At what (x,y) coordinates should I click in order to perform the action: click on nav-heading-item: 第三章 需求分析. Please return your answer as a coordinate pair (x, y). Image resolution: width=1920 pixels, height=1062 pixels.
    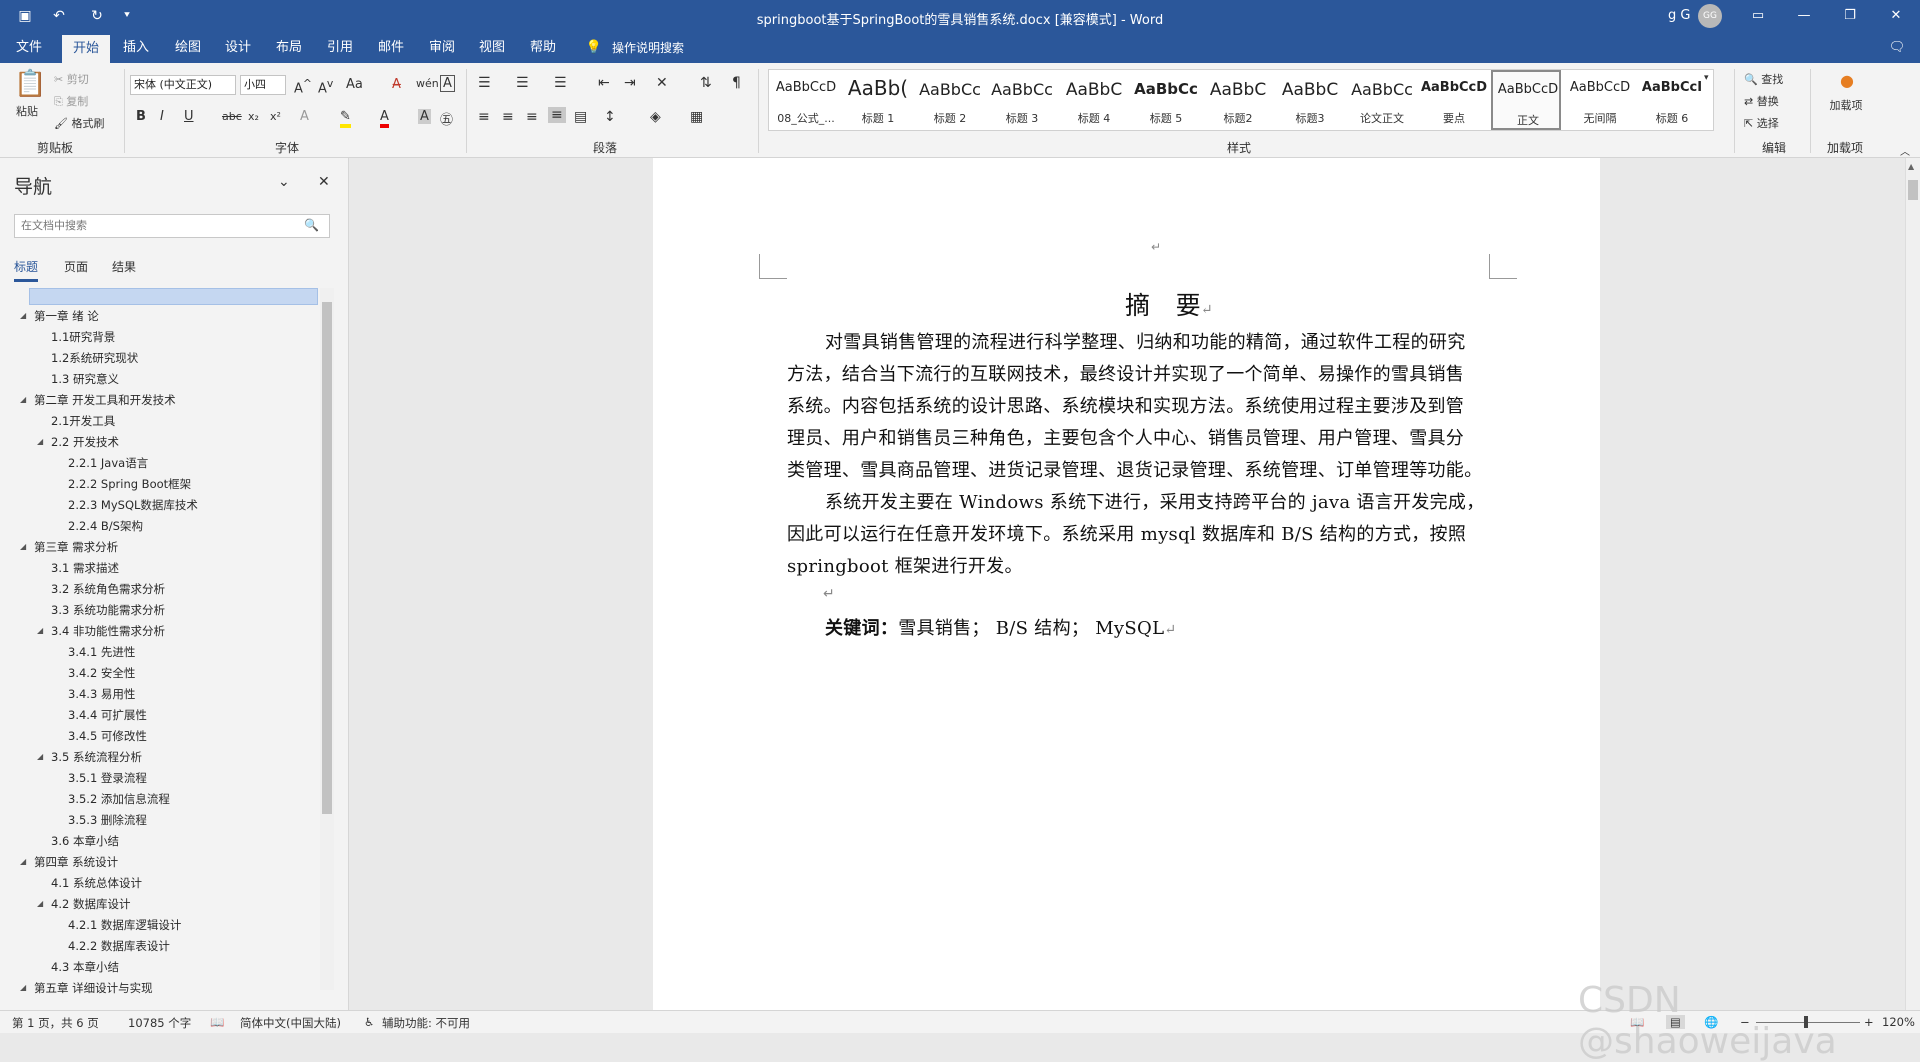
    Looking at the image, I should click on (76, 547).